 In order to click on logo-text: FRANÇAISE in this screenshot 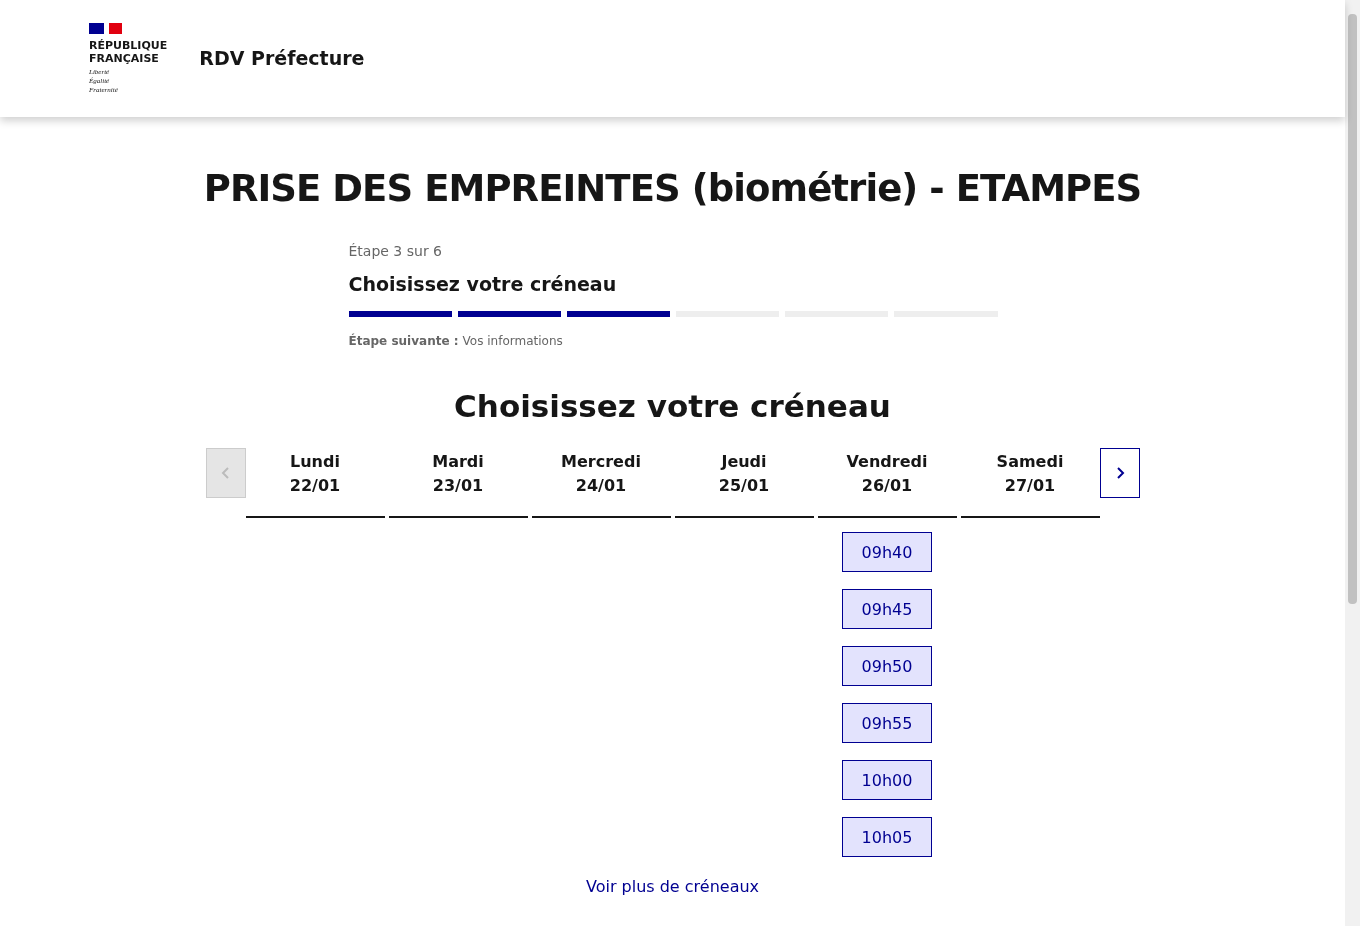, I will do `click(124, 58)`.